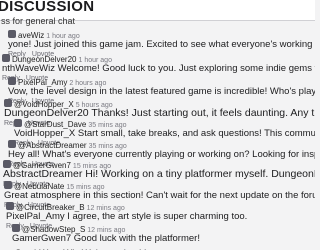  I want to click on page-title: DISCUSSION, so click(47, 7).